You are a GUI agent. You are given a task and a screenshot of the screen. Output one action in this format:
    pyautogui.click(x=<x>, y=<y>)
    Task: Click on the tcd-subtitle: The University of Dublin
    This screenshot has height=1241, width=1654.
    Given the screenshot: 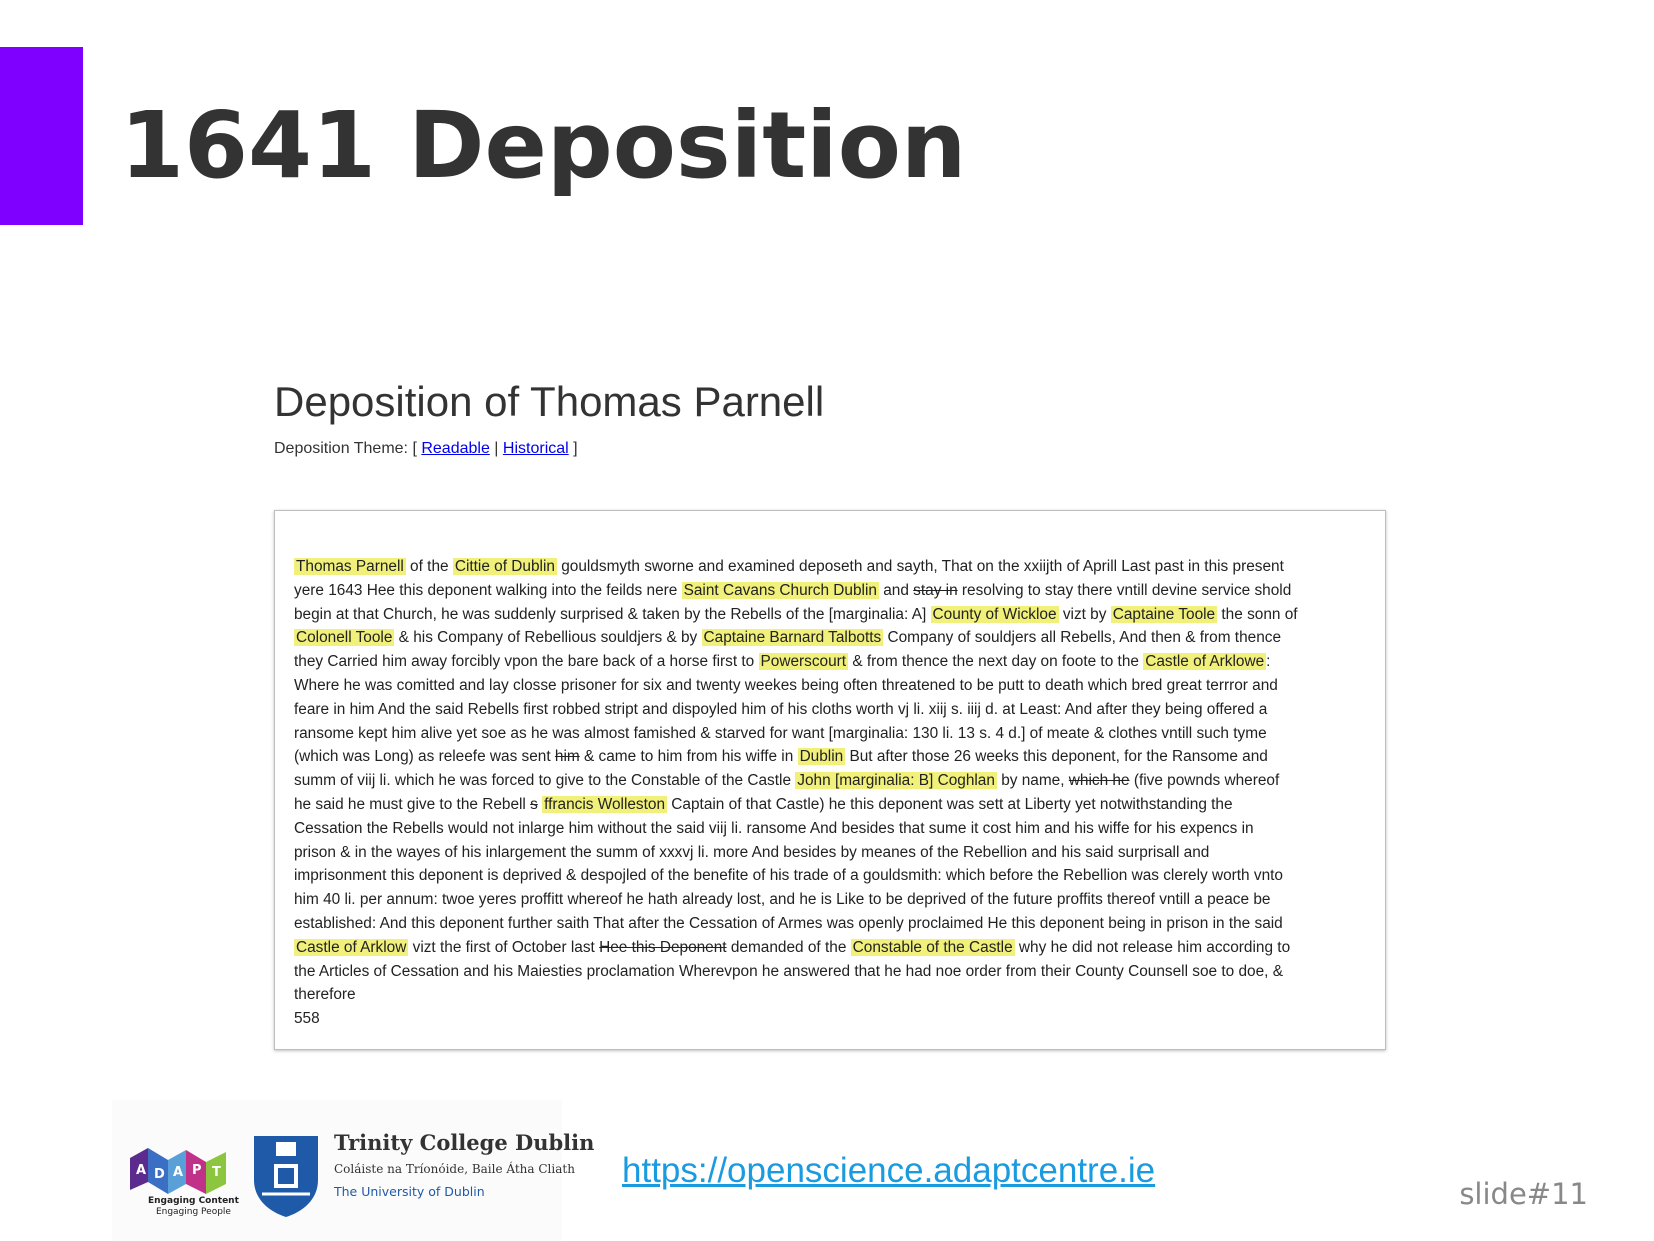 What is the action you would take?
    pyautogui.click(x=409, y=1191)
    